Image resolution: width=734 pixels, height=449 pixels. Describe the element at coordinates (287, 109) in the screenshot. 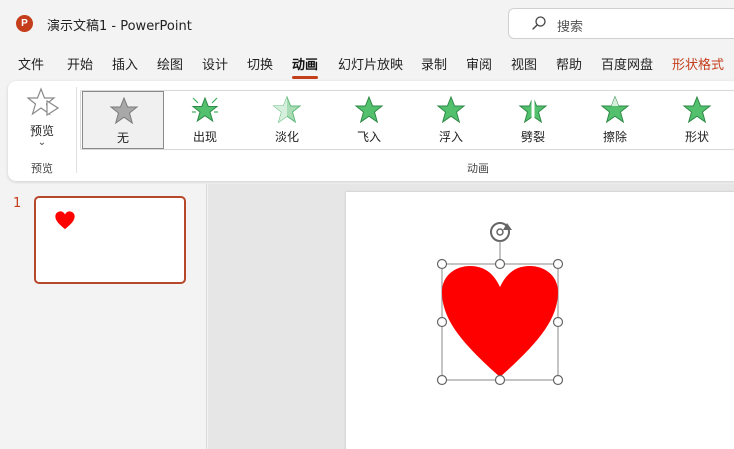

I see `star-faded-icon` at that location.